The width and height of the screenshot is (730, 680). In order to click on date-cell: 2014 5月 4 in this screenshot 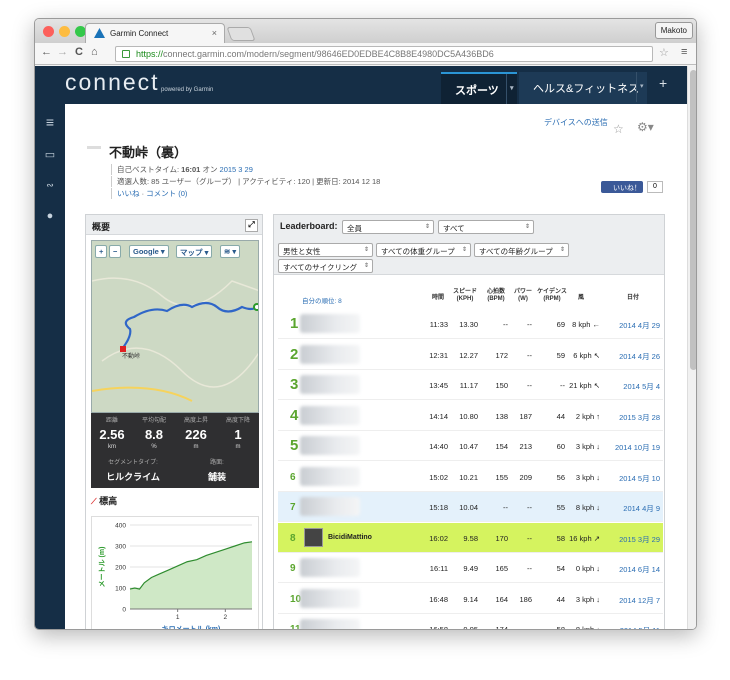, I will do `click(641, 386)`.